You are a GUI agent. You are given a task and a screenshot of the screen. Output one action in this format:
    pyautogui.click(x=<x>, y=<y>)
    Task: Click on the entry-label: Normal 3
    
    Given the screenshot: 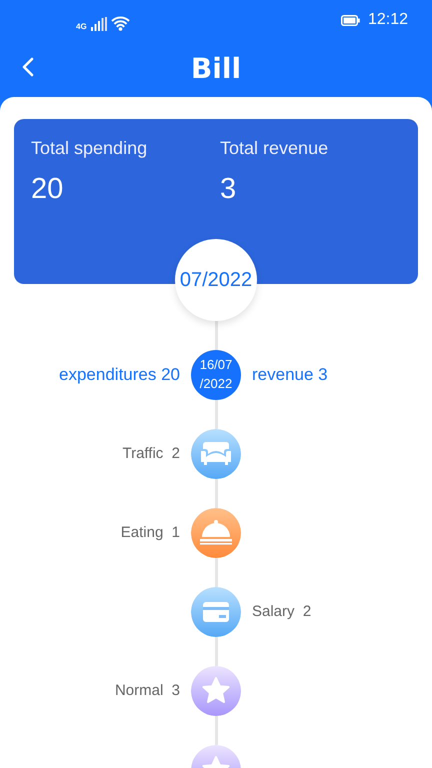 What is the action you would take?
    pyautogui.click(x=147, y=690)
    